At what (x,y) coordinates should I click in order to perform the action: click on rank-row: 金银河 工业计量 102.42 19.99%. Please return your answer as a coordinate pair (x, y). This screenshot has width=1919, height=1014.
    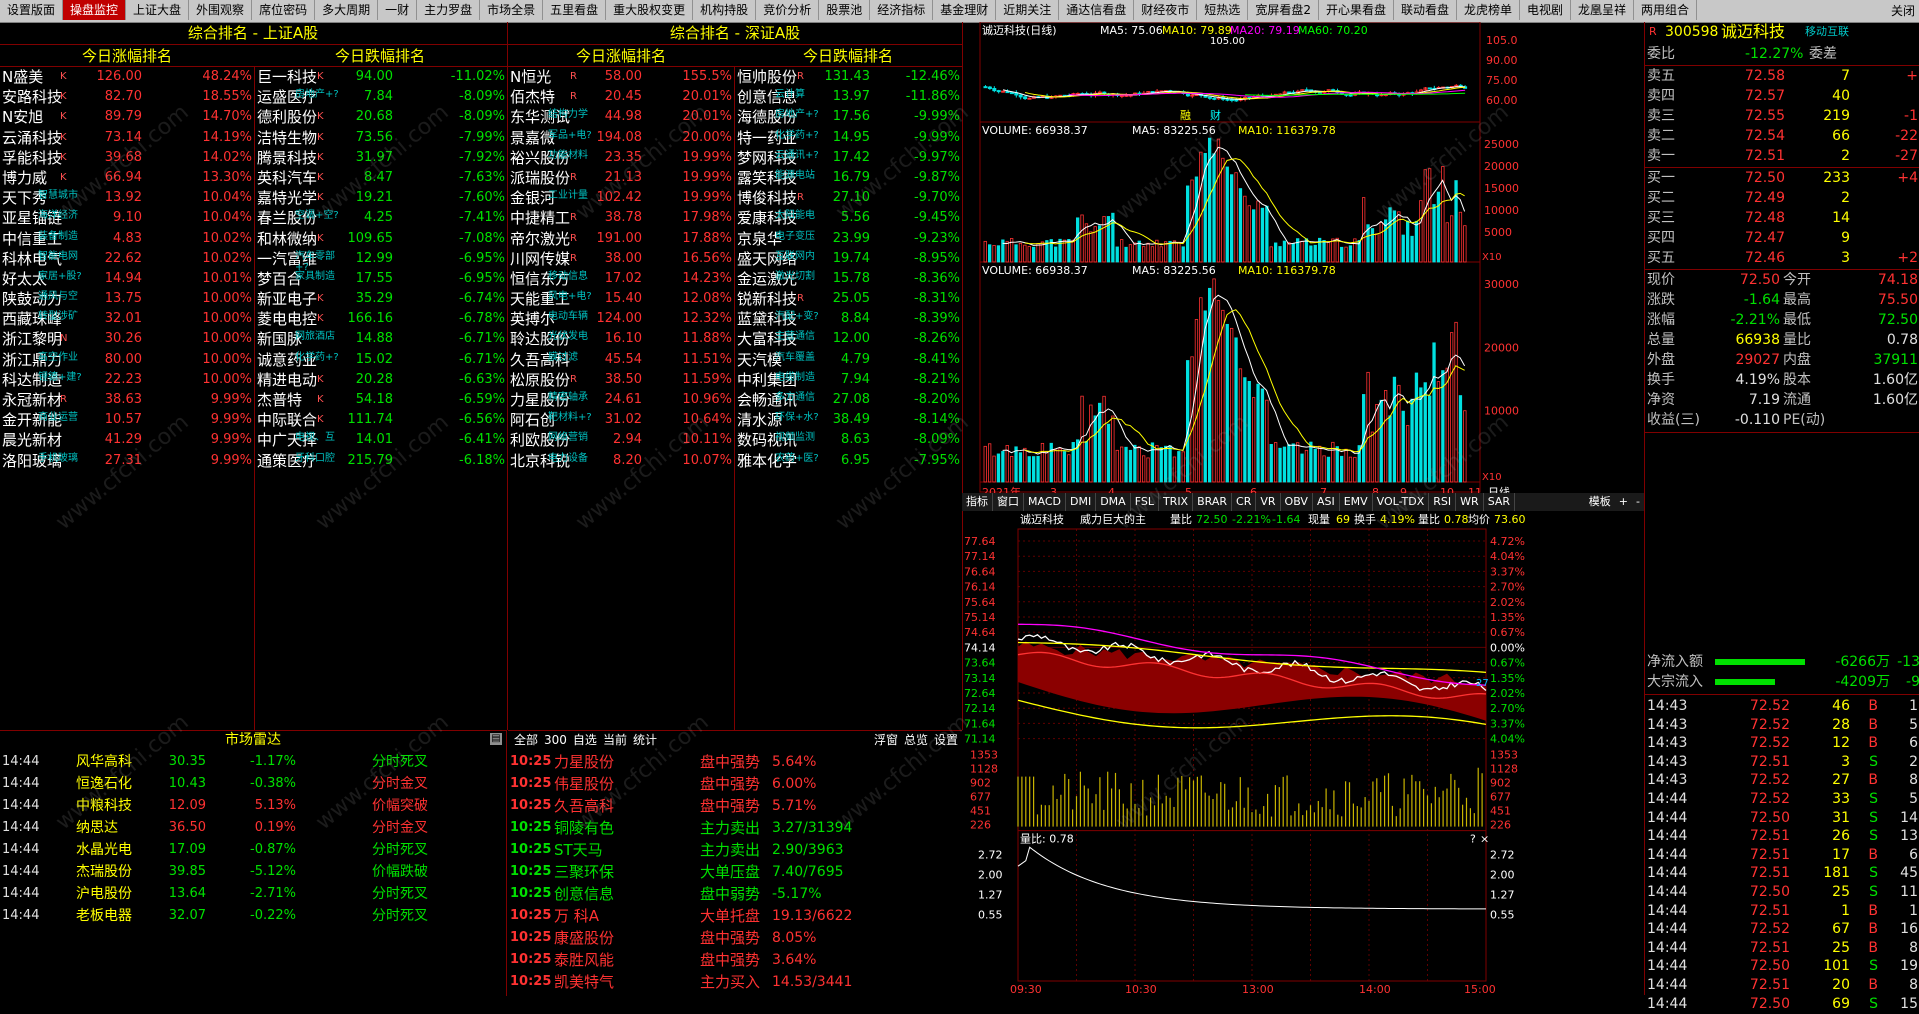
    Looking at the image, I should click on (621, 198).